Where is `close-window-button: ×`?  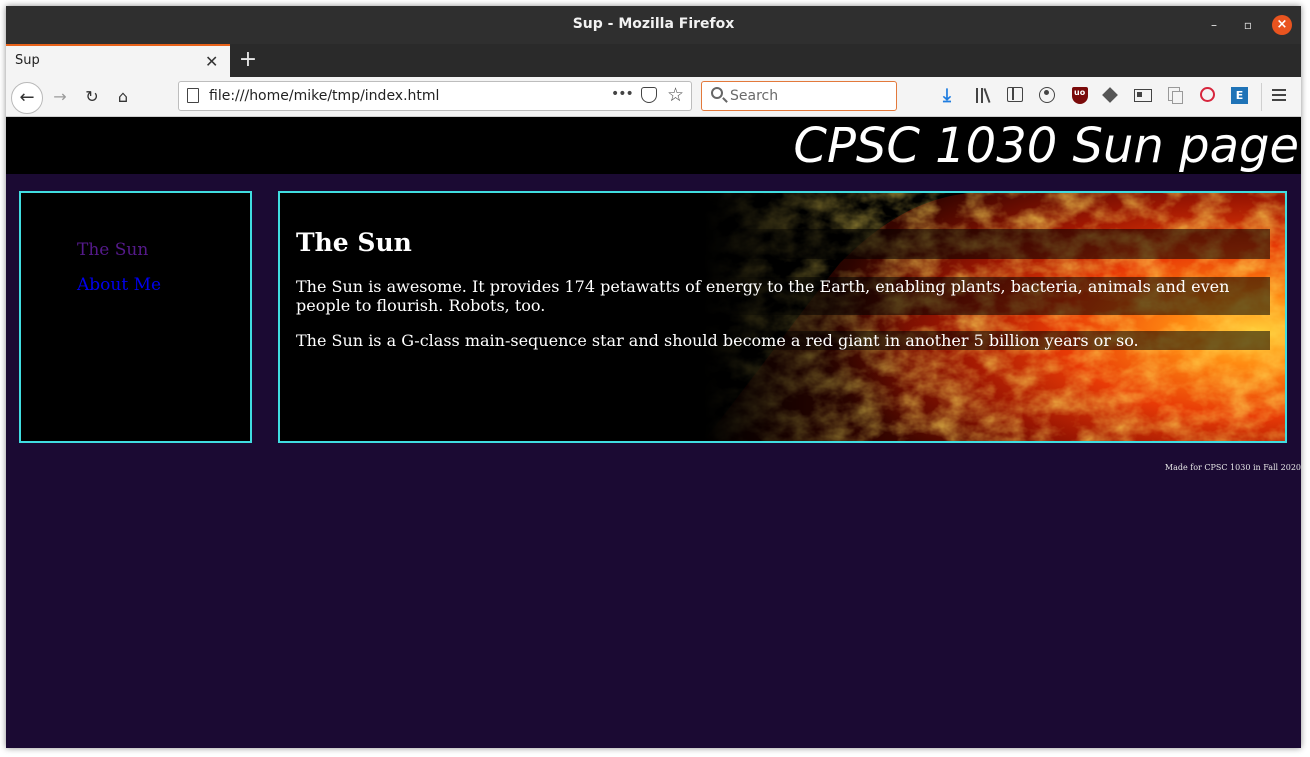
close-window-button: × is located at coordinates (1282, 25).